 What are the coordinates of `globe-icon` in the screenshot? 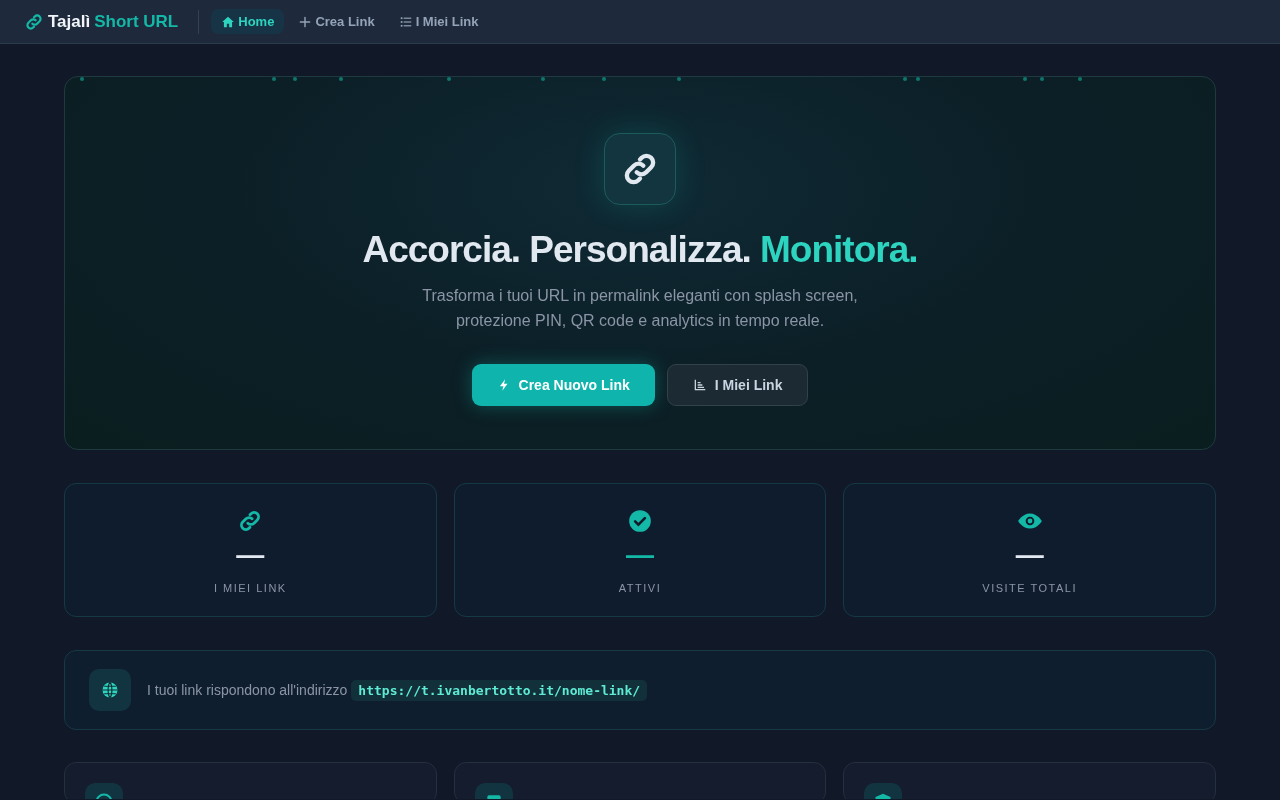 It's located at (110, 690).